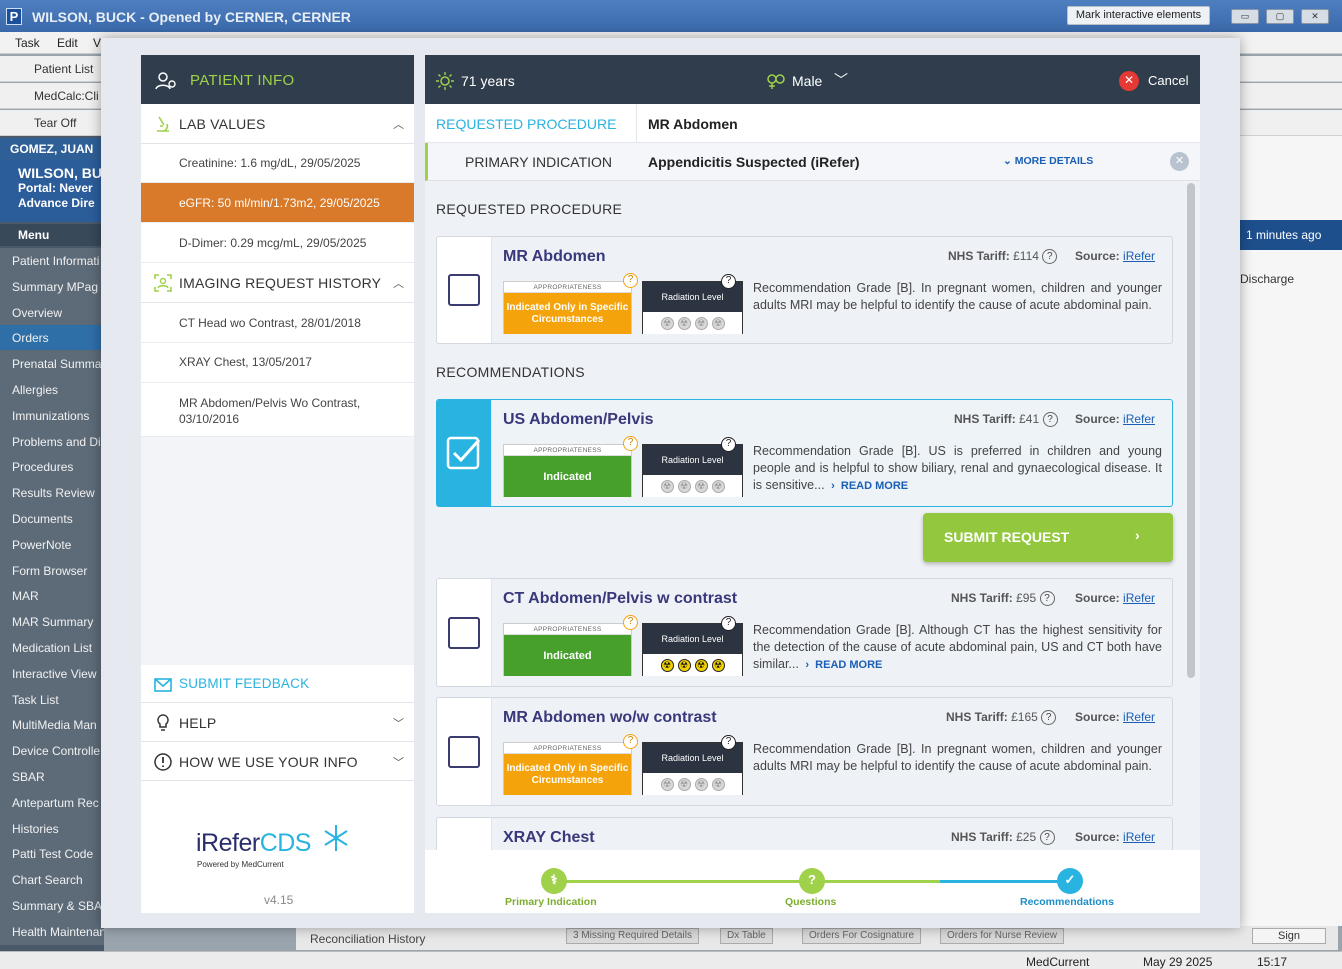  Describe the element at coordinates (277, 283) in the screenshot. I see `imaging-history-header: IMAGING REQUEST HISTORY ︿` at that location.